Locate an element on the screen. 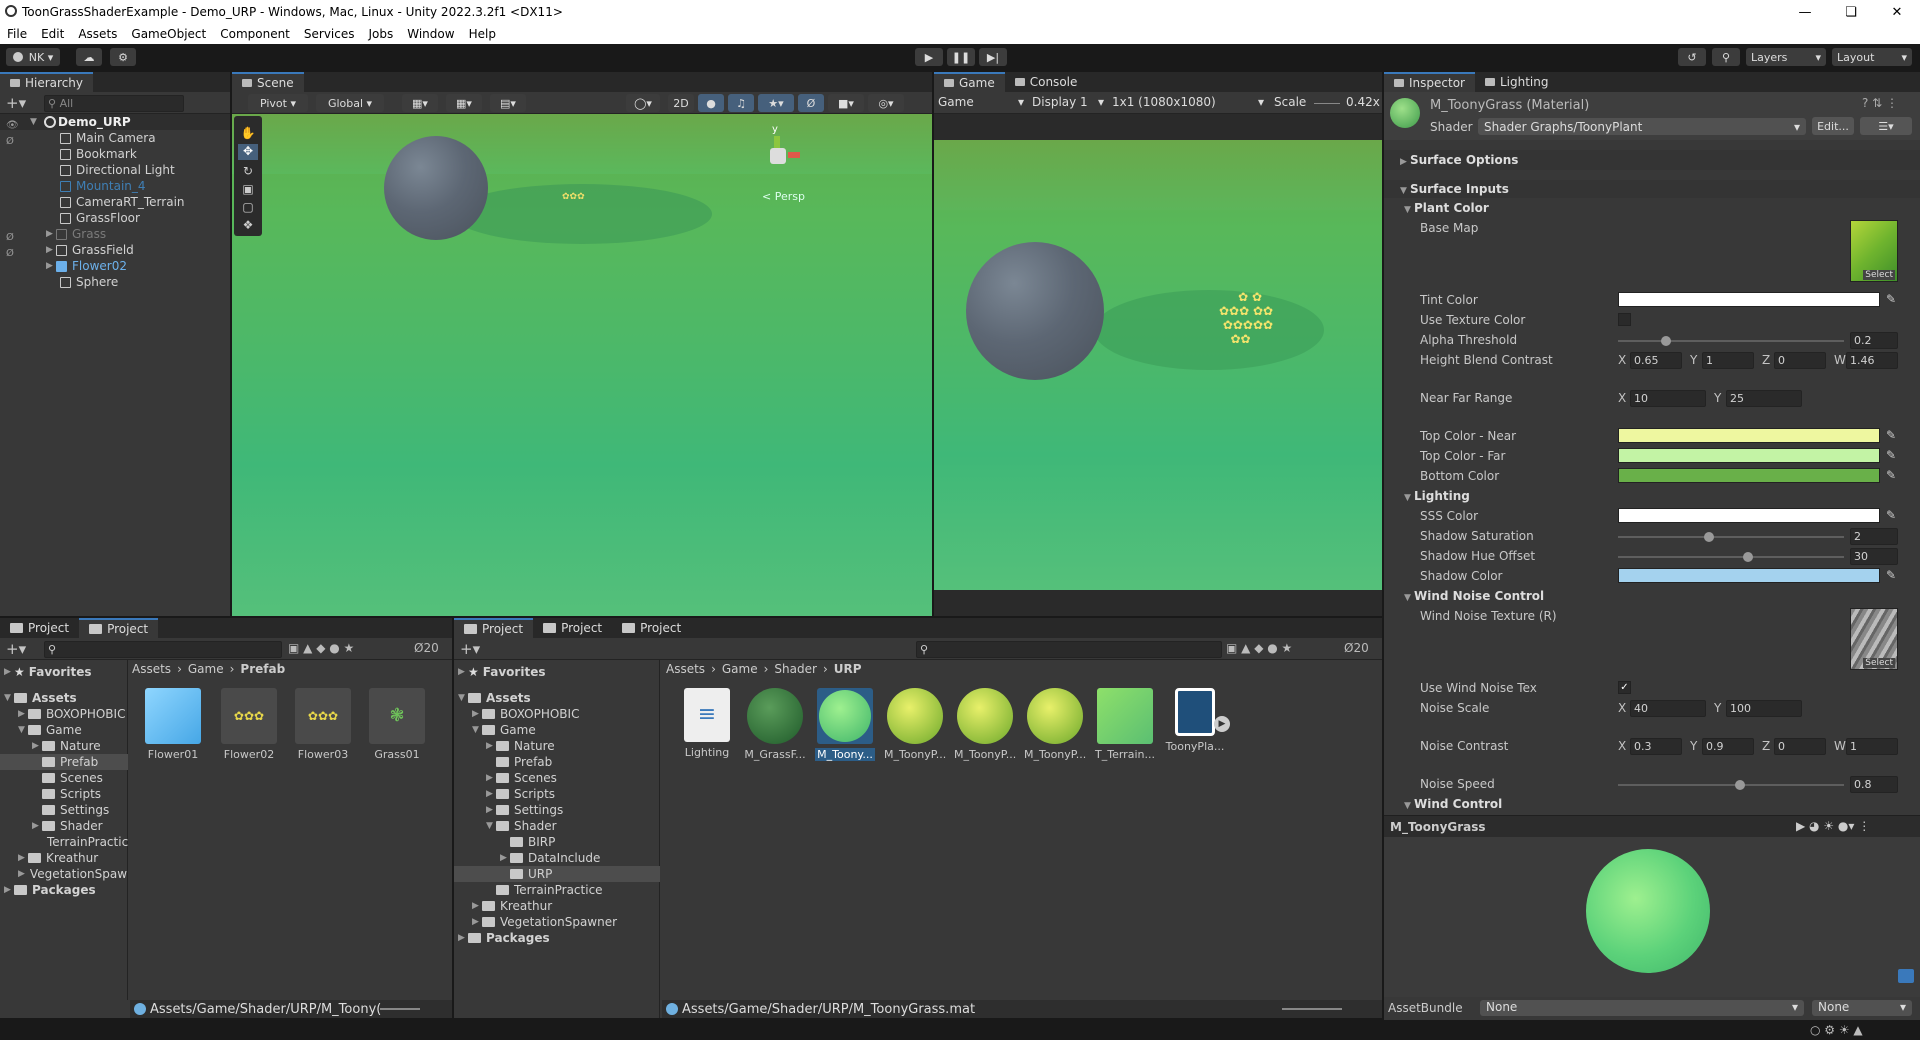 This screenshot has width=1920, height=1040. gizmos-icon: ◎▾ is located at coordinates (886, 103).